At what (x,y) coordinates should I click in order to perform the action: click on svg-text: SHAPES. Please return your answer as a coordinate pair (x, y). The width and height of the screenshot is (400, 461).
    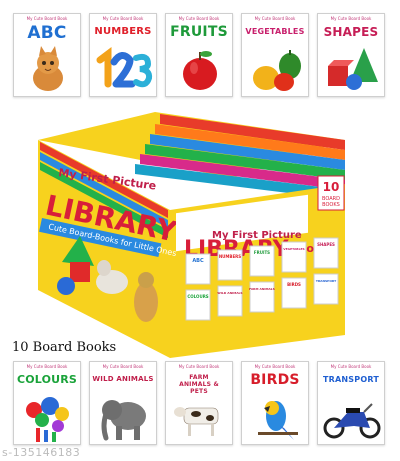
    Looking at the image, I should click on (326, 244).